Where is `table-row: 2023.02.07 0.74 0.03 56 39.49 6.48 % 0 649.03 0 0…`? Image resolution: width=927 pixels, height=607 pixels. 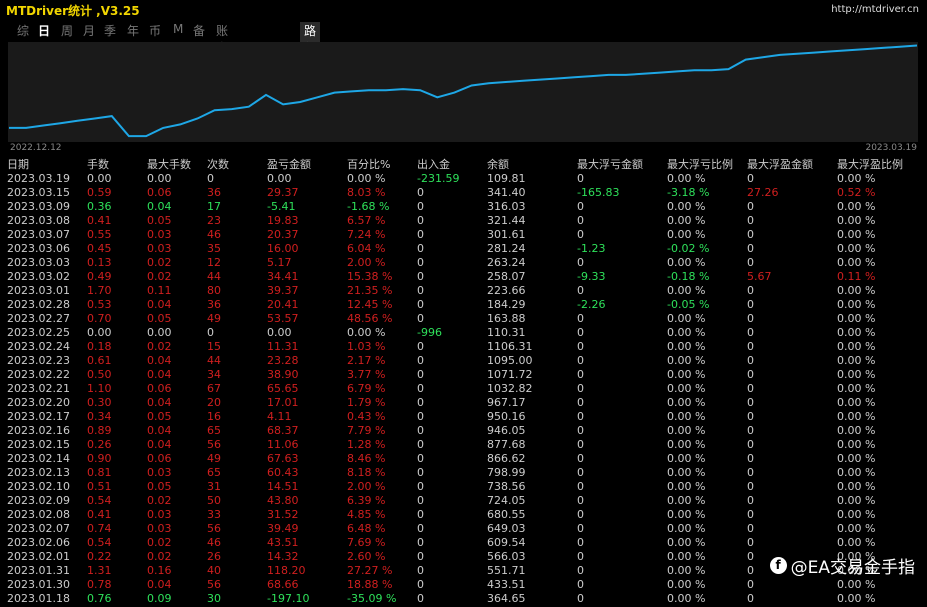
table-row: 2023.02.07 0.74 0.03 56 39.49 6.48 % 0 649.03 0 0… is located at coordinates (463, 529).